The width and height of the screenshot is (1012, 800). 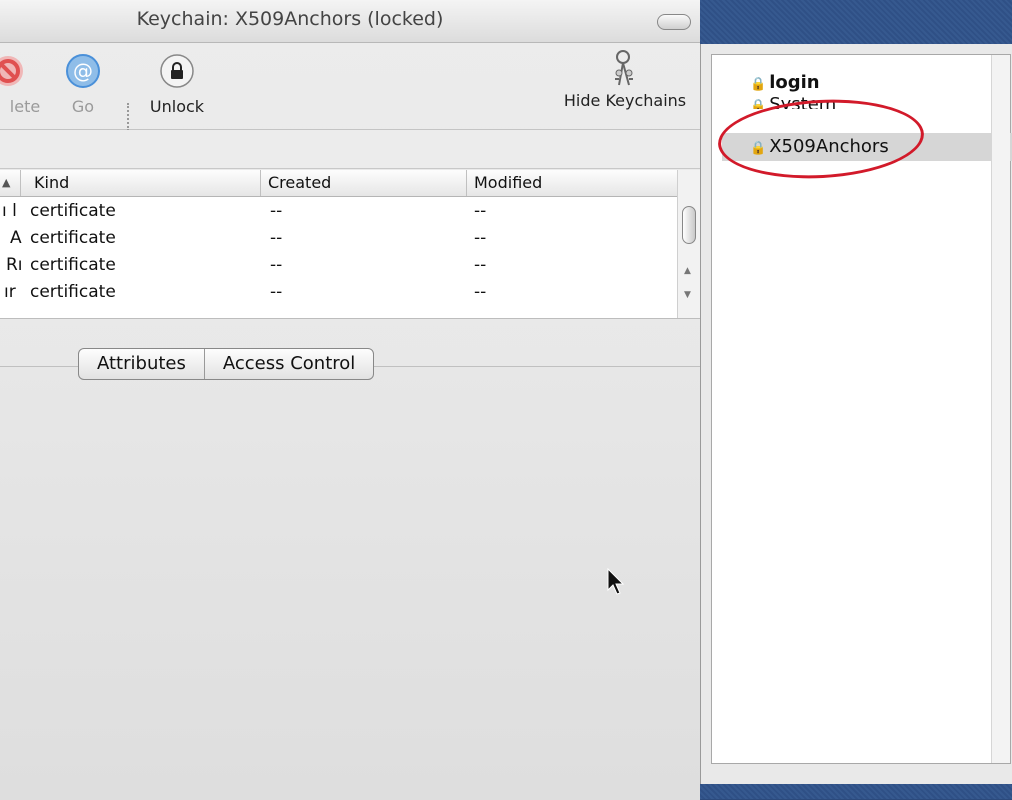 I want to click on mouse-pointer-icon, so click(x=616, y=581).